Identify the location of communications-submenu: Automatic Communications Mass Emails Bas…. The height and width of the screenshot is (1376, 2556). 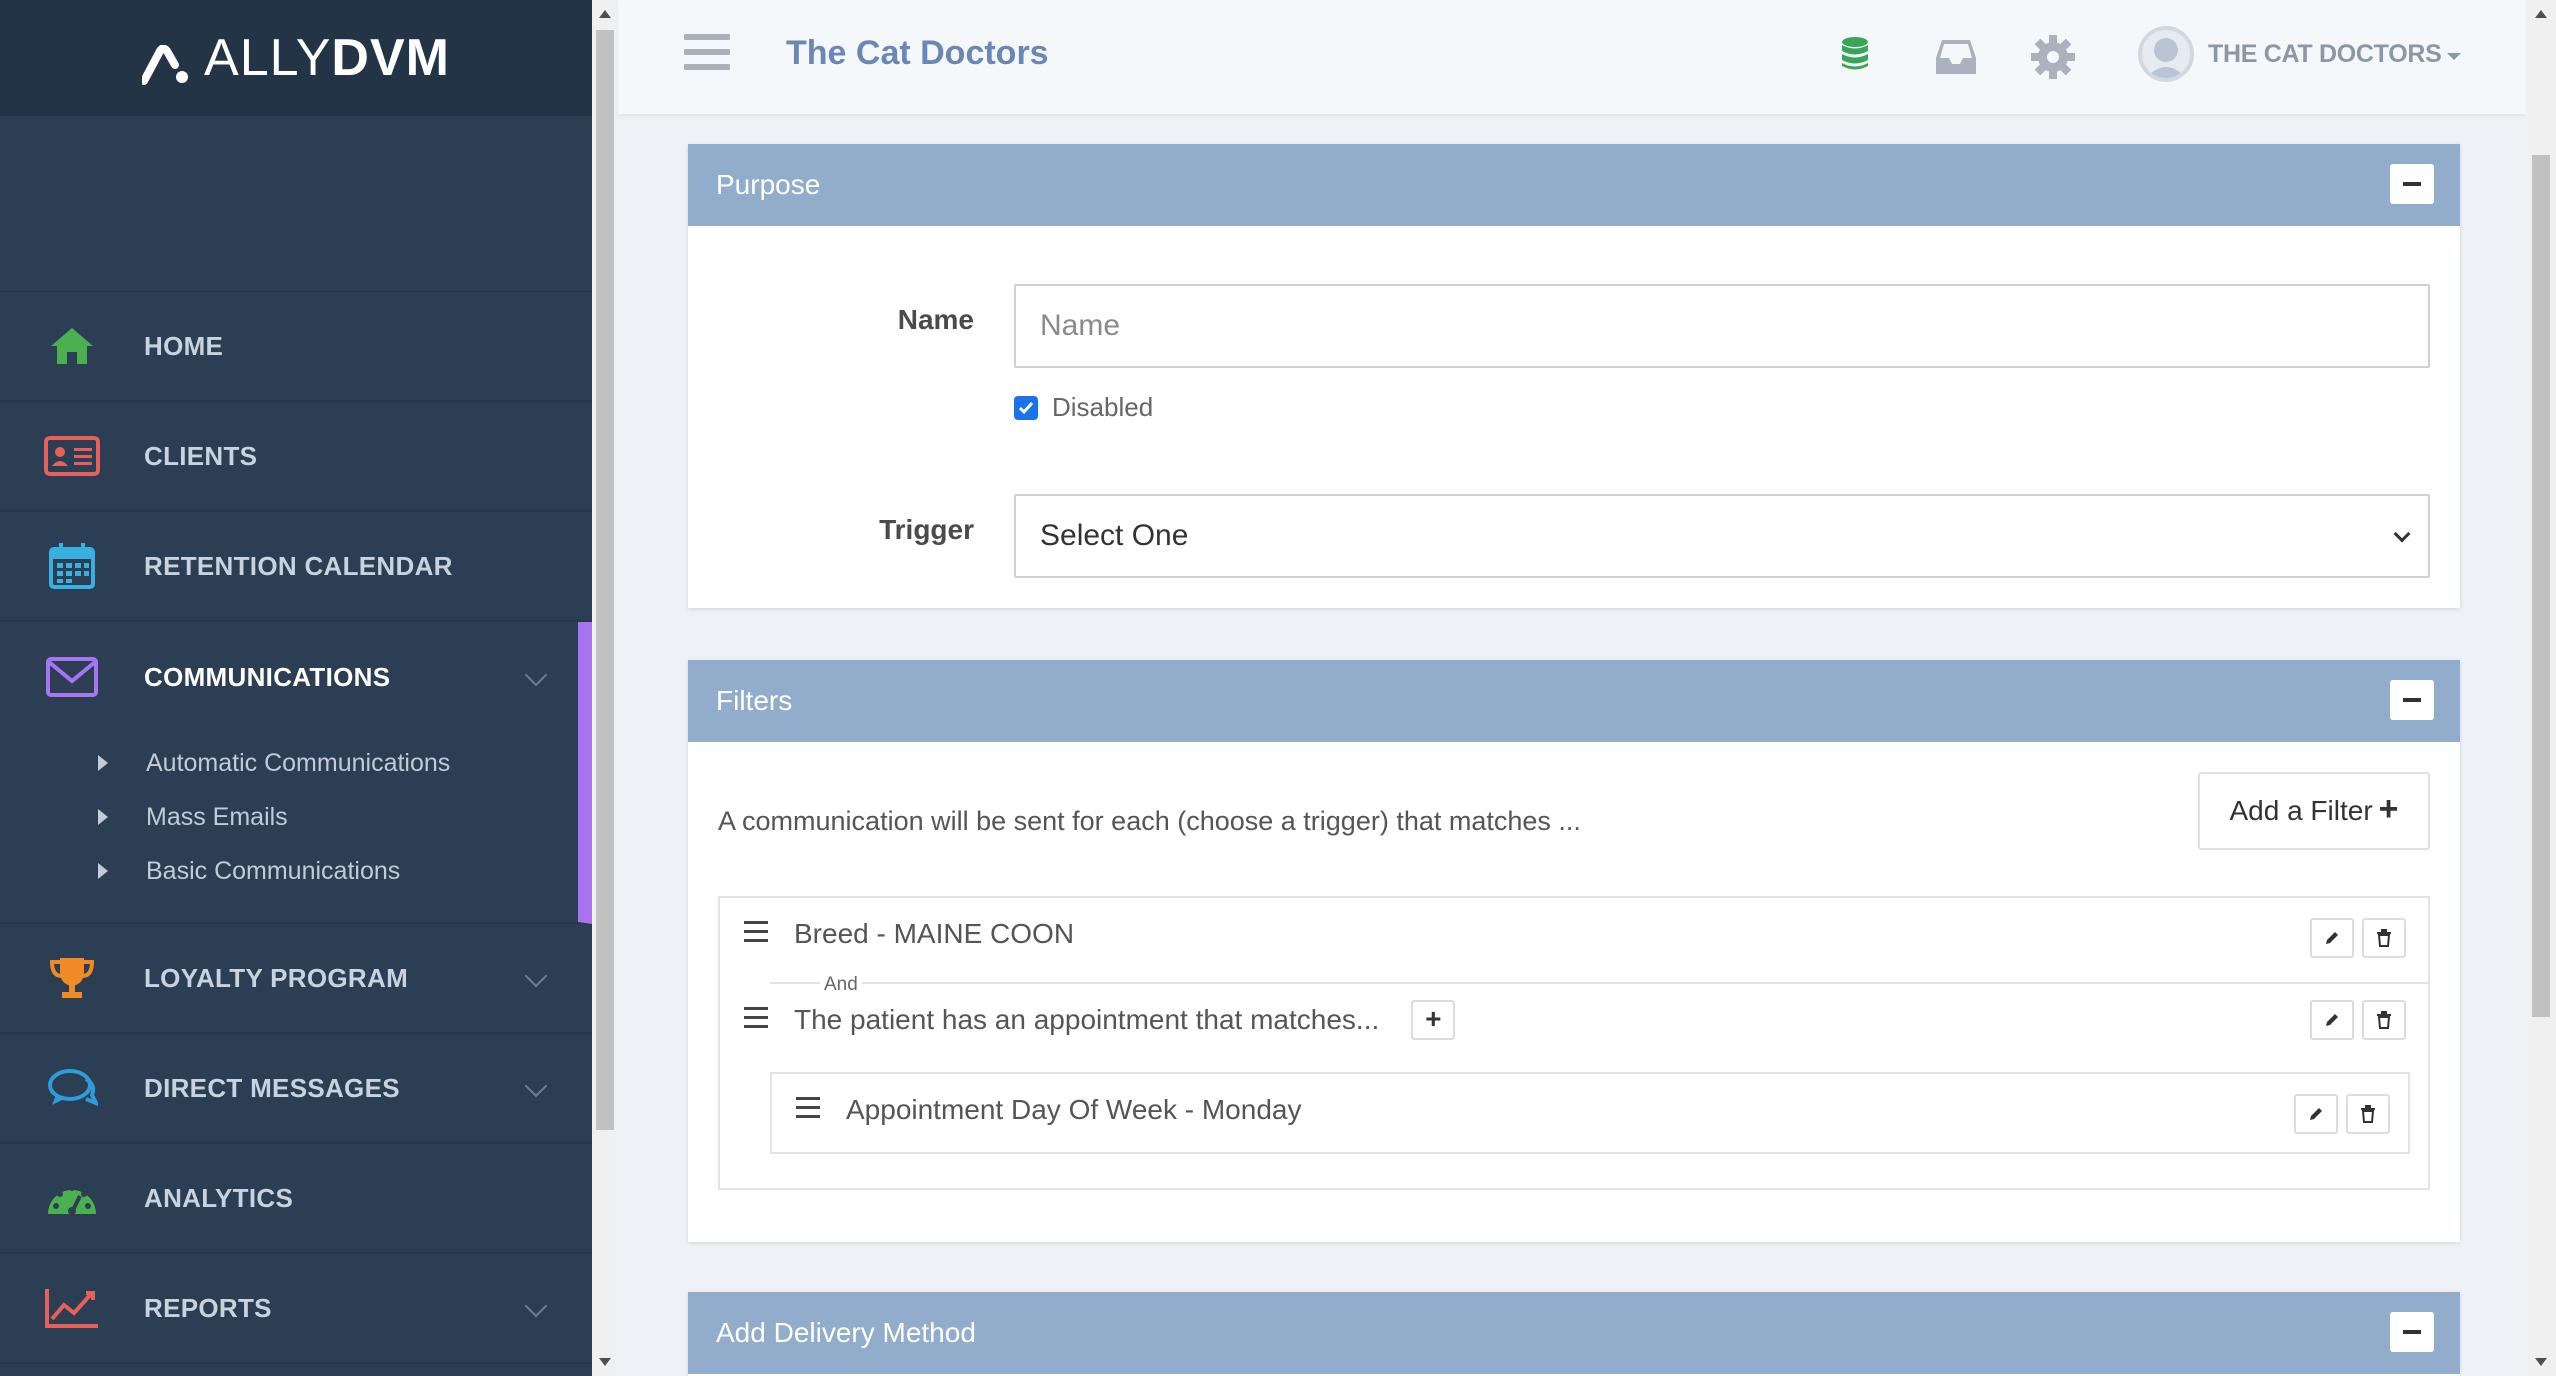
(289, 827).